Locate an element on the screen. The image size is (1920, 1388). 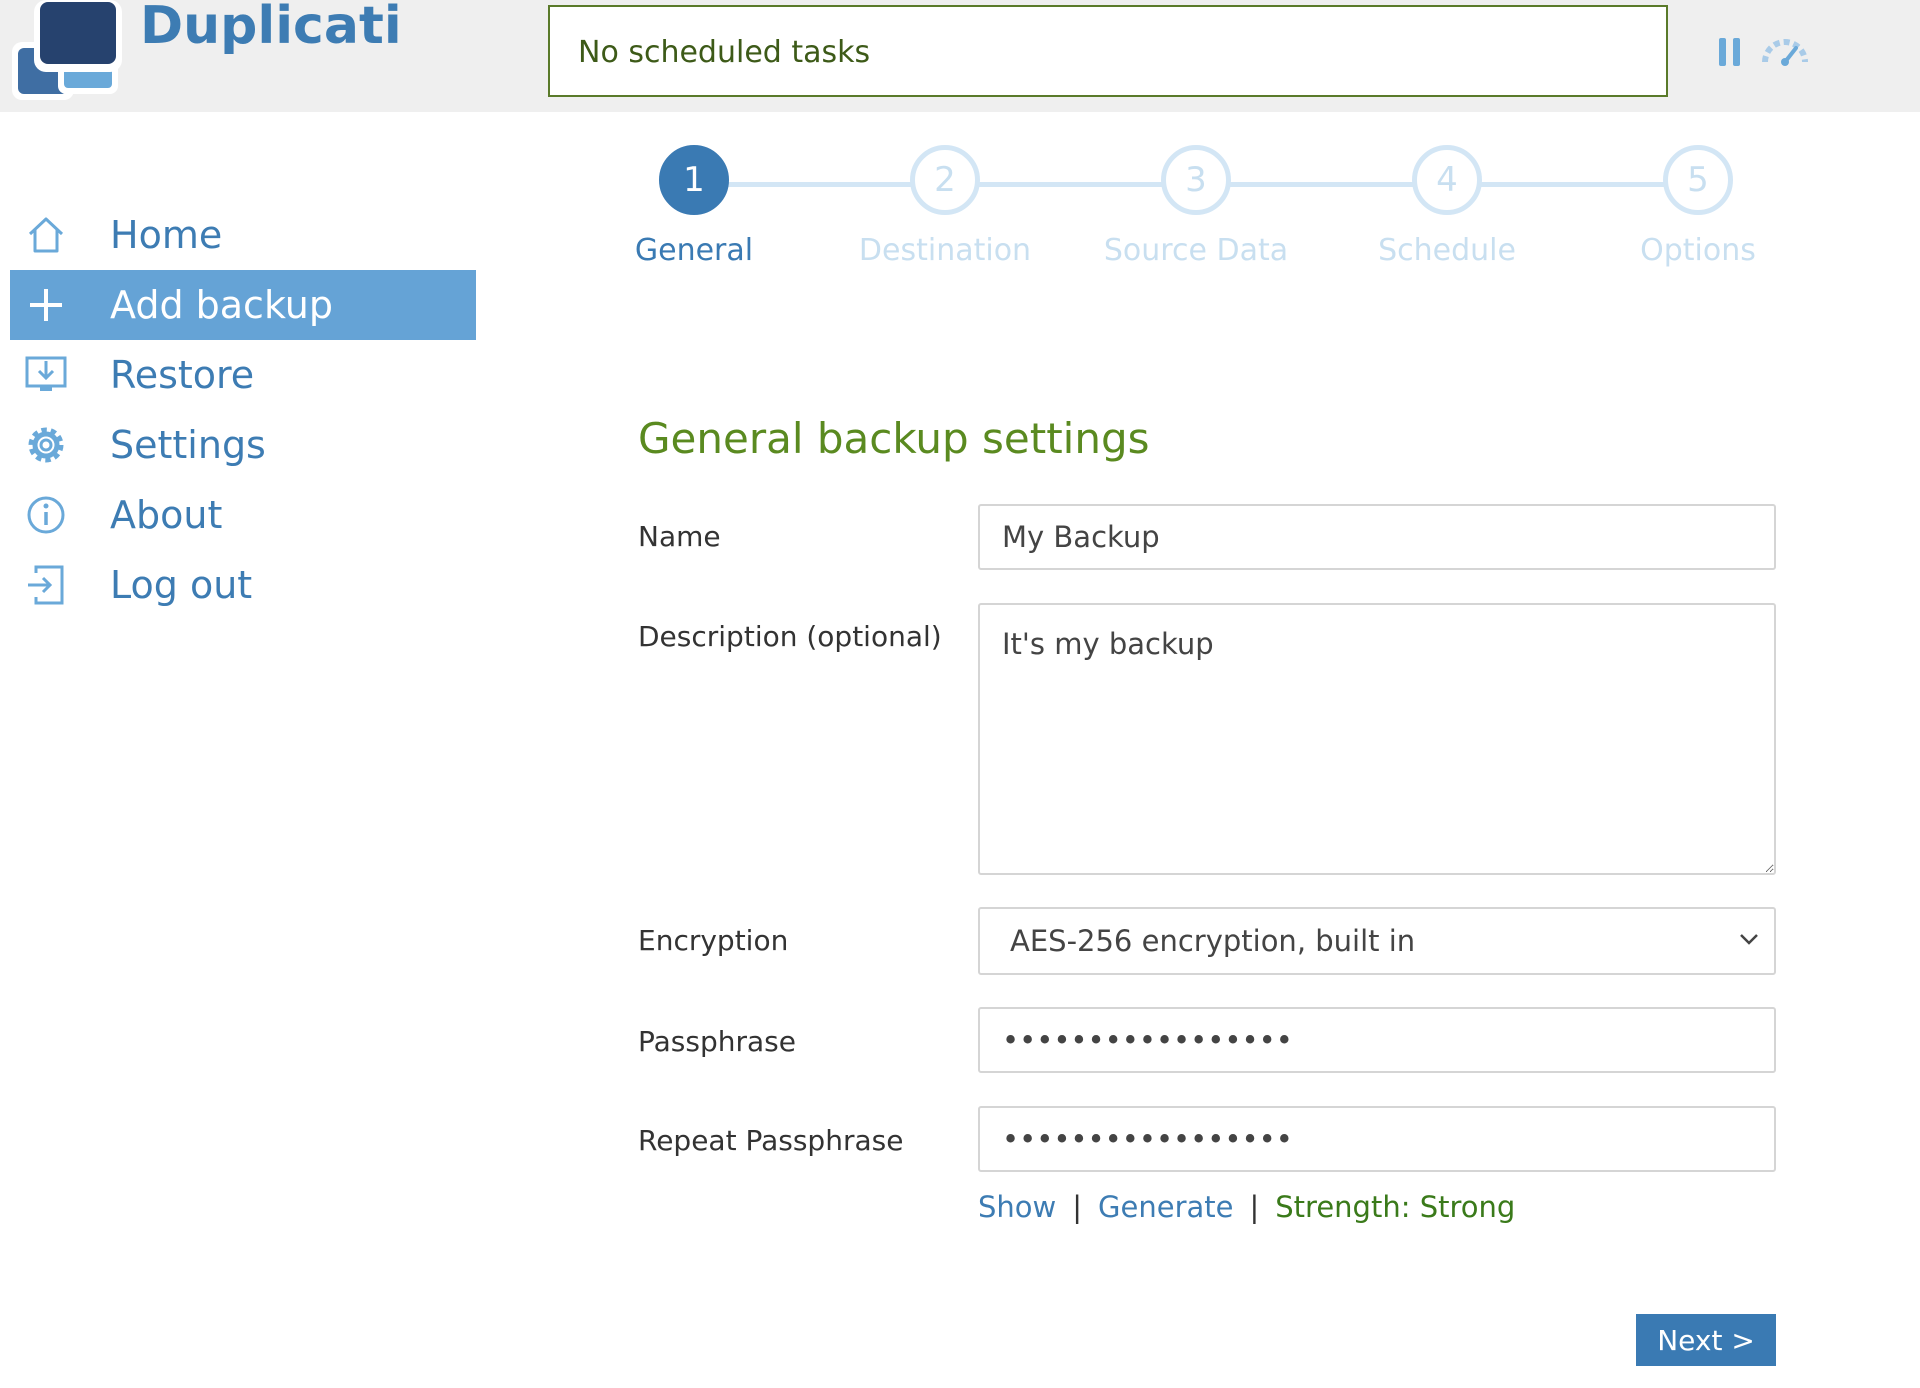
step-label: Source Data is located at coordinates (1196, 250).